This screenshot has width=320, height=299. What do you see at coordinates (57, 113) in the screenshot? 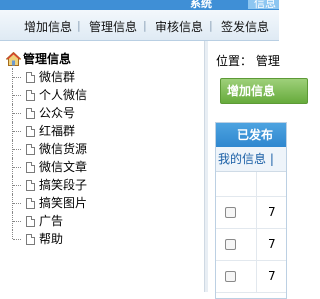
I see `tree-item-label: 公众号` at bounding box center [57, 113].